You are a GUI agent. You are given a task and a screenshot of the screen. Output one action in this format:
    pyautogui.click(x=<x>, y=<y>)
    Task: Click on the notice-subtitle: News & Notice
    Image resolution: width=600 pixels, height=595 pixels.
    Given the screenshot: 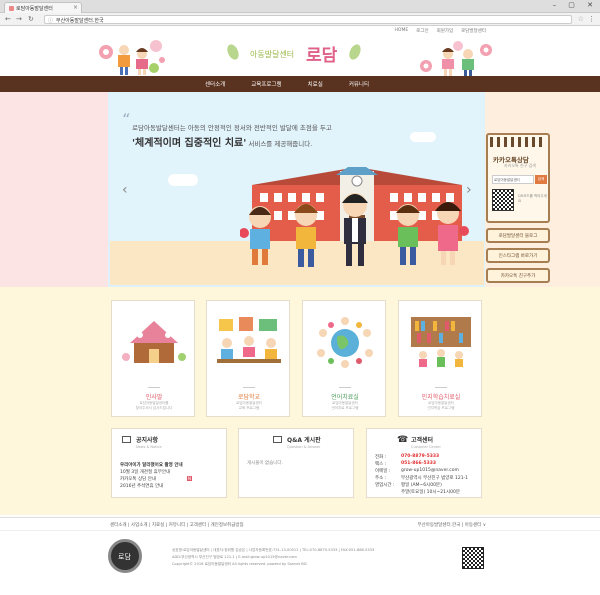 What is the action you would take?
    pyautogui.click(x=149, y=447)
    